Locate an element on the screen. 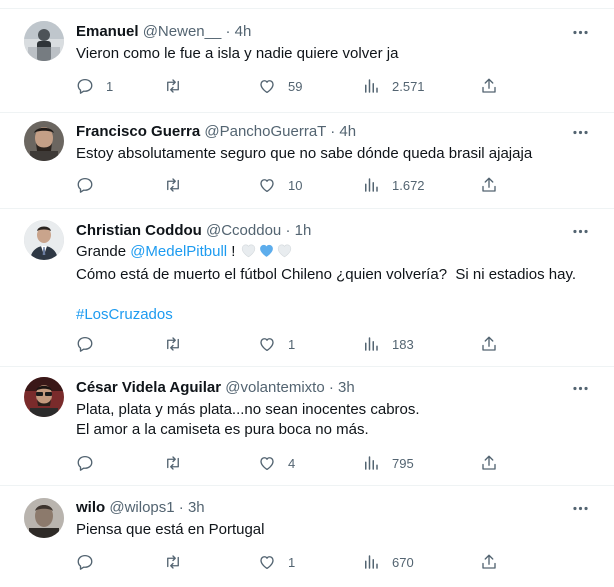  like-button: 4 is located at coordinates (276, 463).